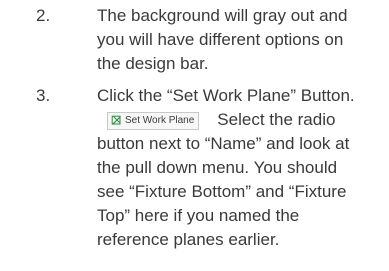  I want to click on step-line: button next to “Name” and look at, so click(223, 143).